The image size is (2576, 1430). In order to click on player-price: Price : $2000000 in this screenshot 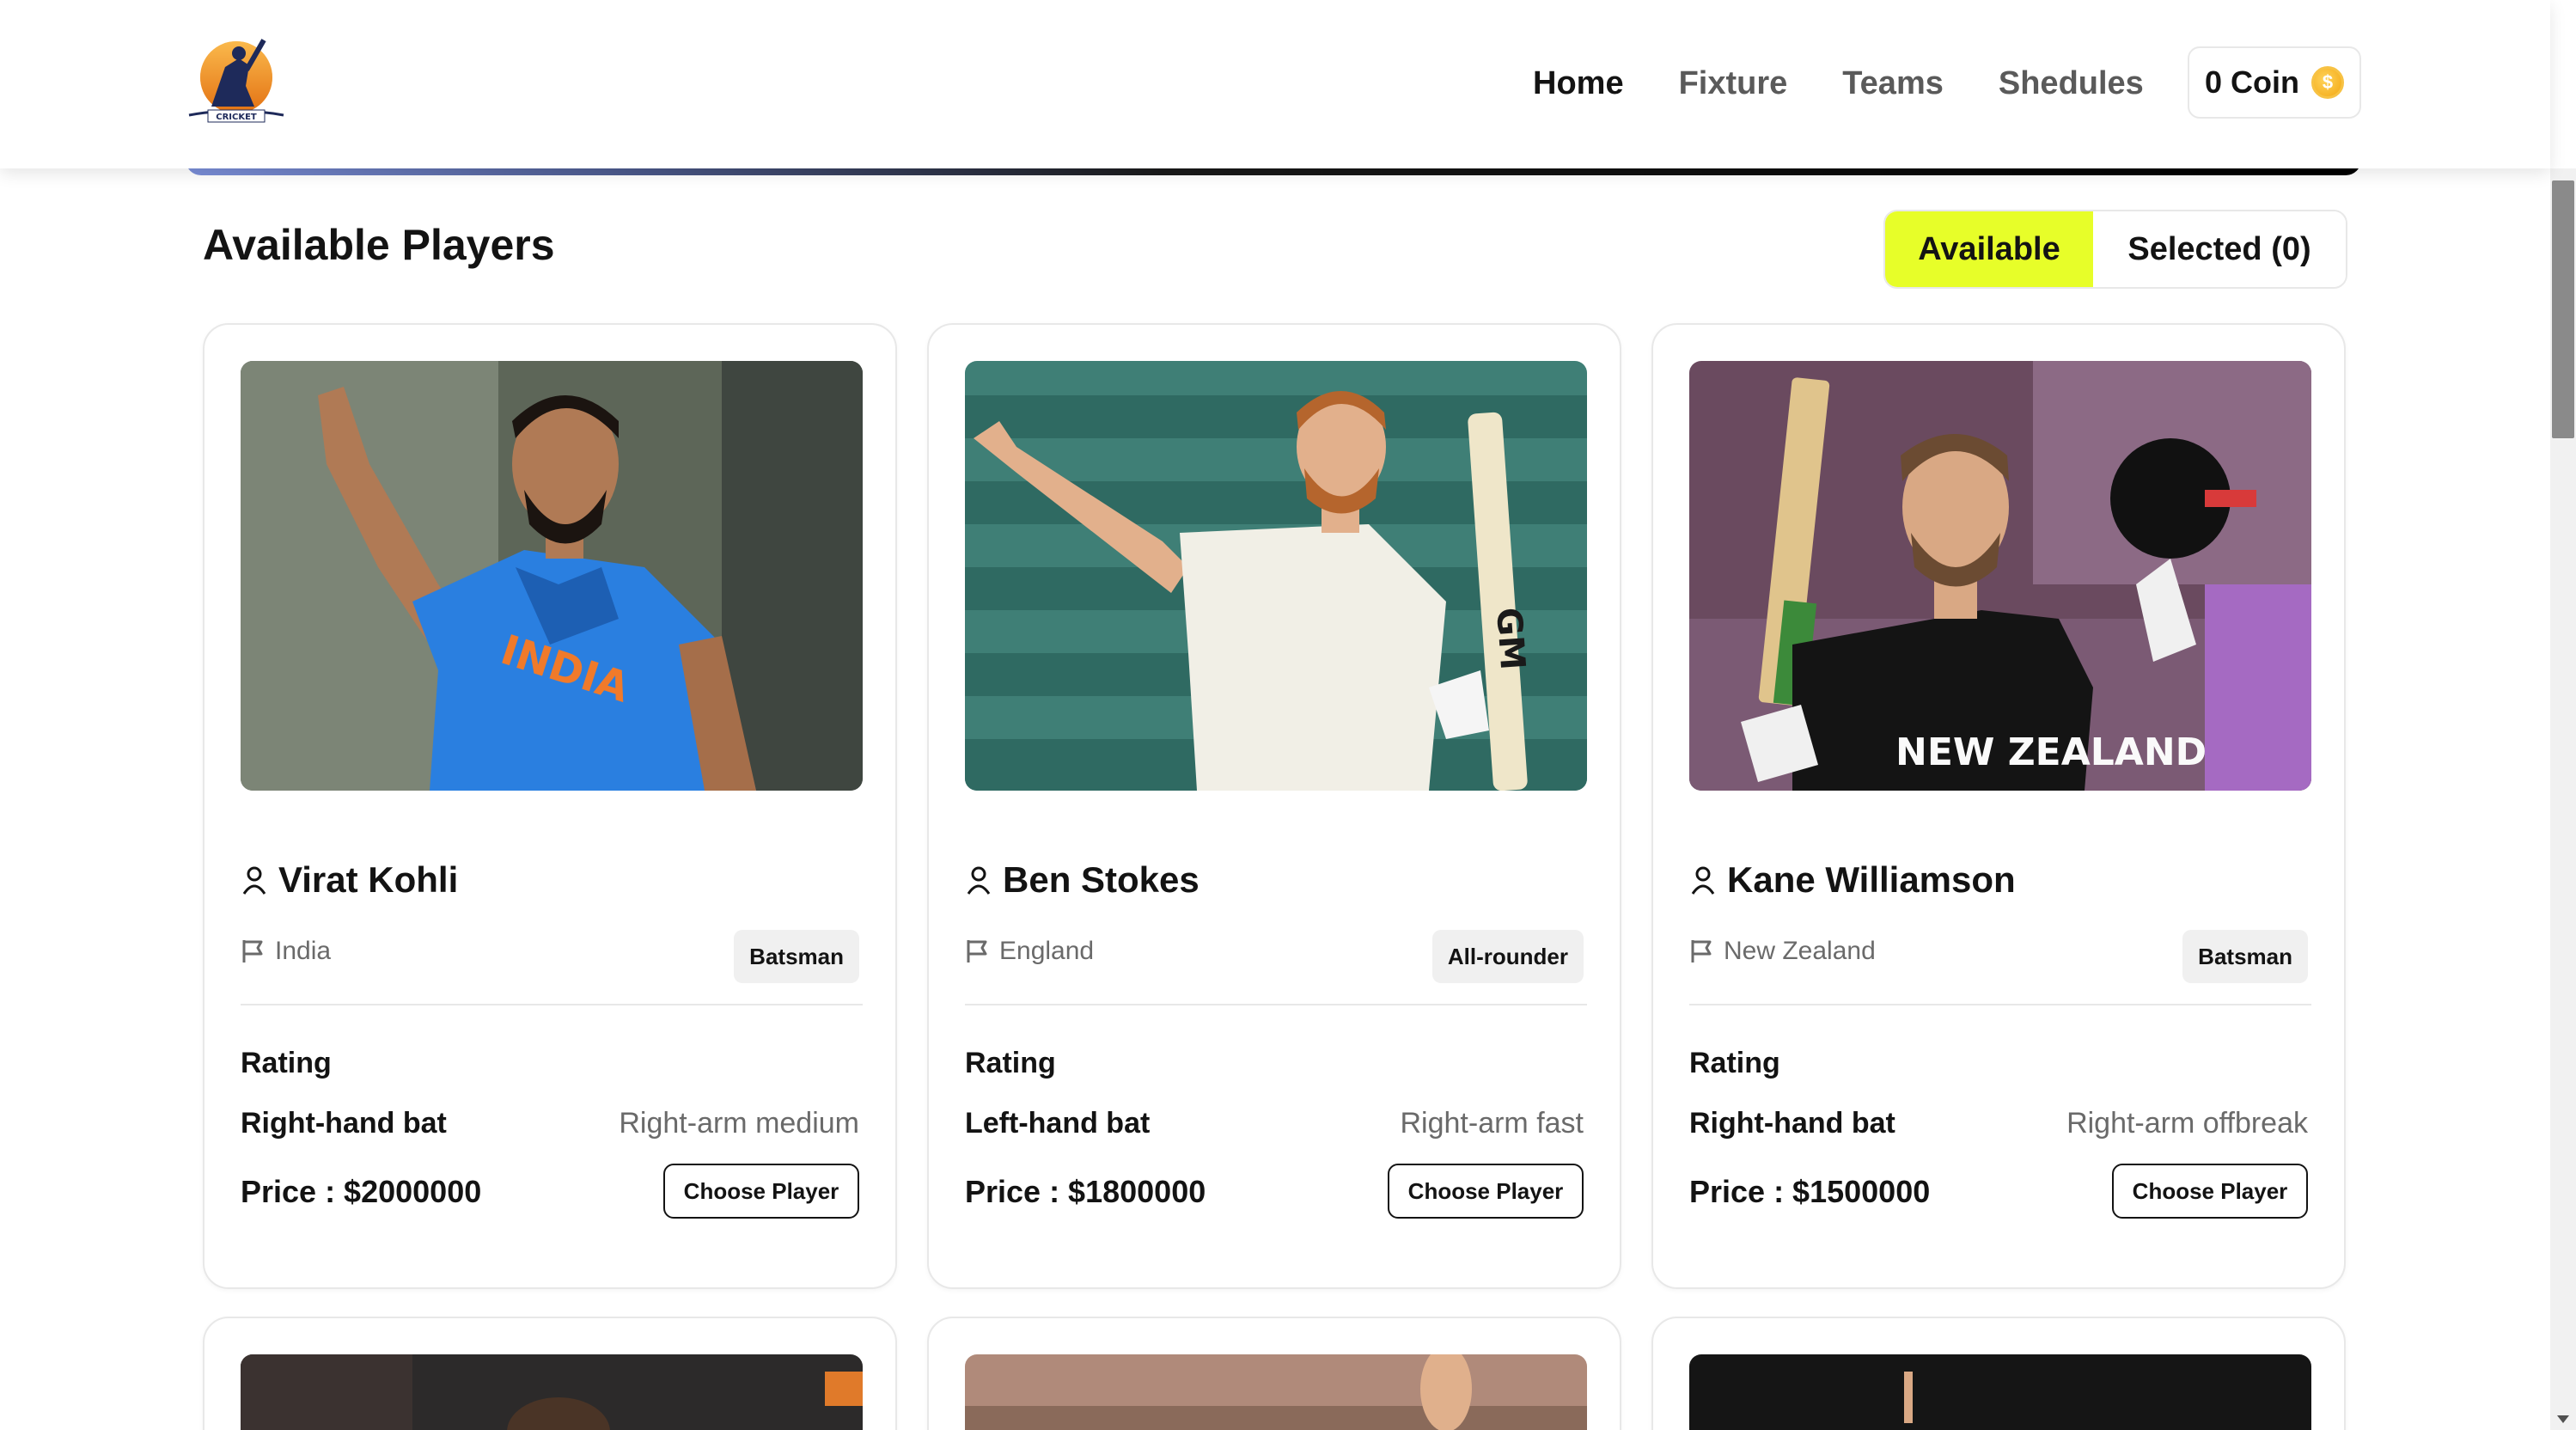, I will do `click(361, 1191)`.